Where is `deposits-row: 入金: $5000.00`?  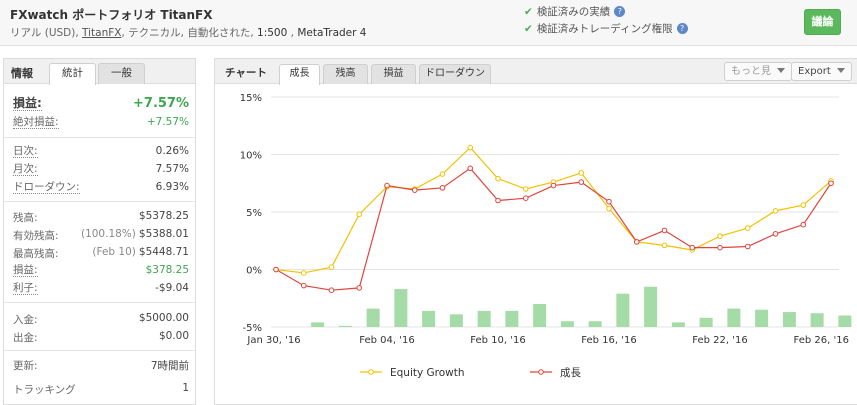
deposits-row: 入金: $5000.00 is located at coordinates (101, 319).